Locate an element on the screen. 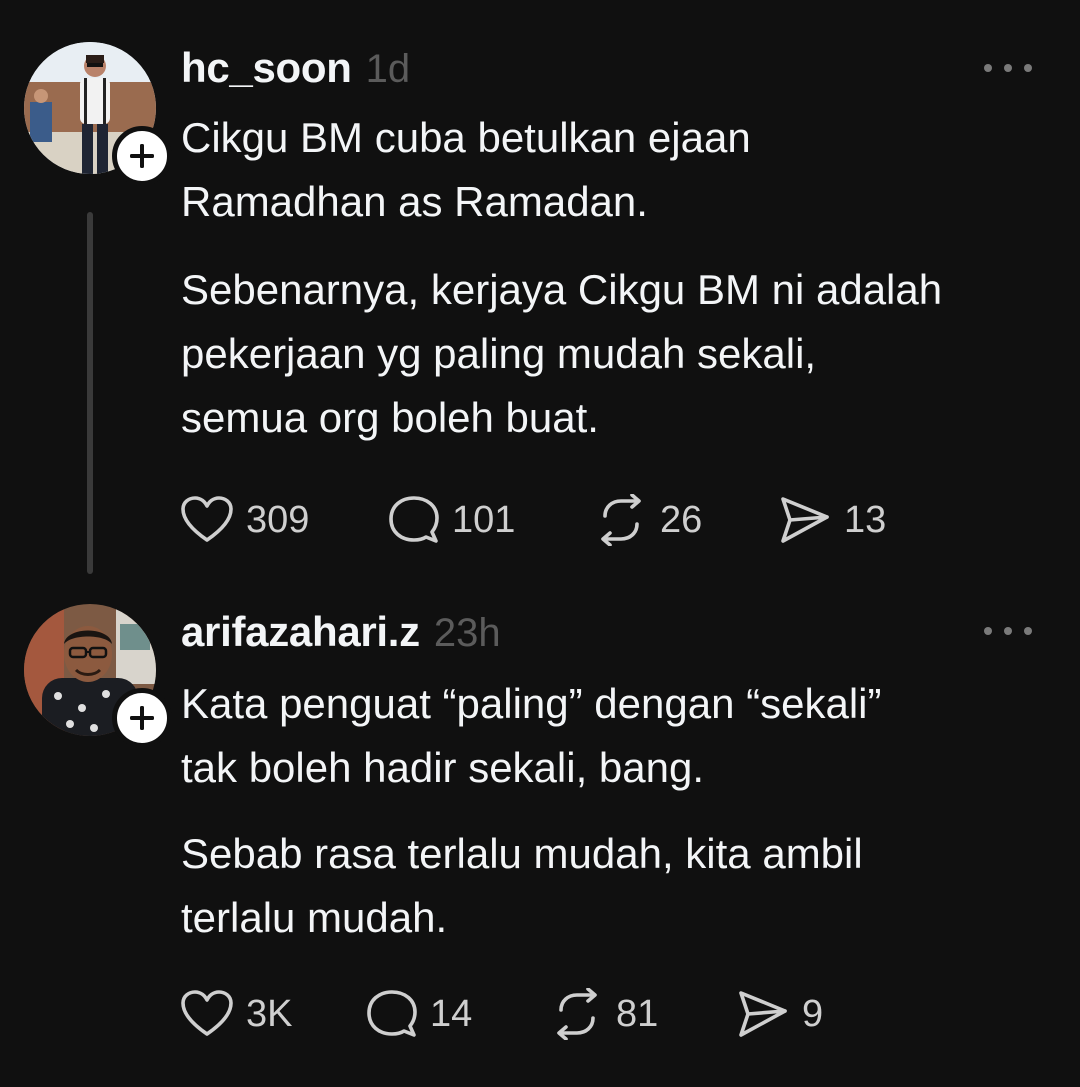 The image size is (1080, 1087). text-line: Ramadhan as Ramadan. is located at coordinates (414, 201).